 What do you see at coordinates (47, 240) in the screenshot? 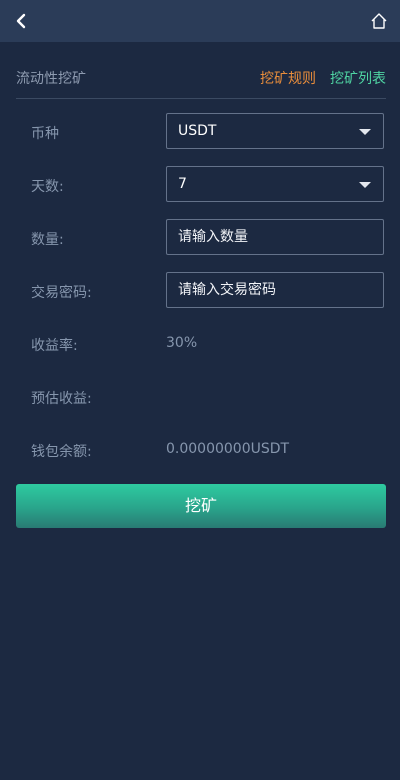
I see `amount-label: 数量:` at bounding box center [47, 240].